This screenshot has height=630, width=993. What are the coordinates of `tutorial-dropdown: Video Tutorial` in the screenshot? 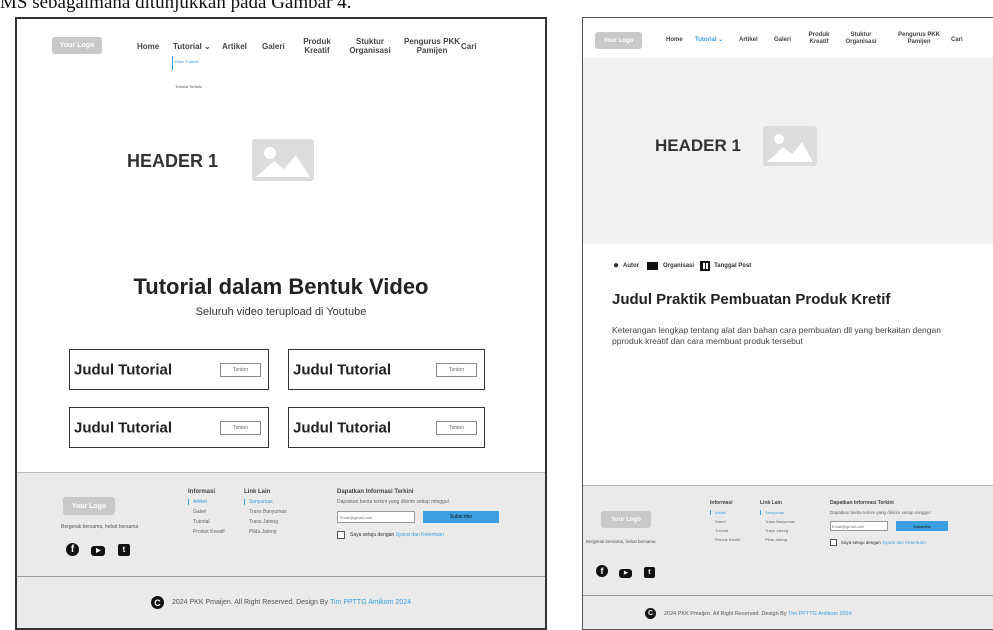 It's located at (185, 63).